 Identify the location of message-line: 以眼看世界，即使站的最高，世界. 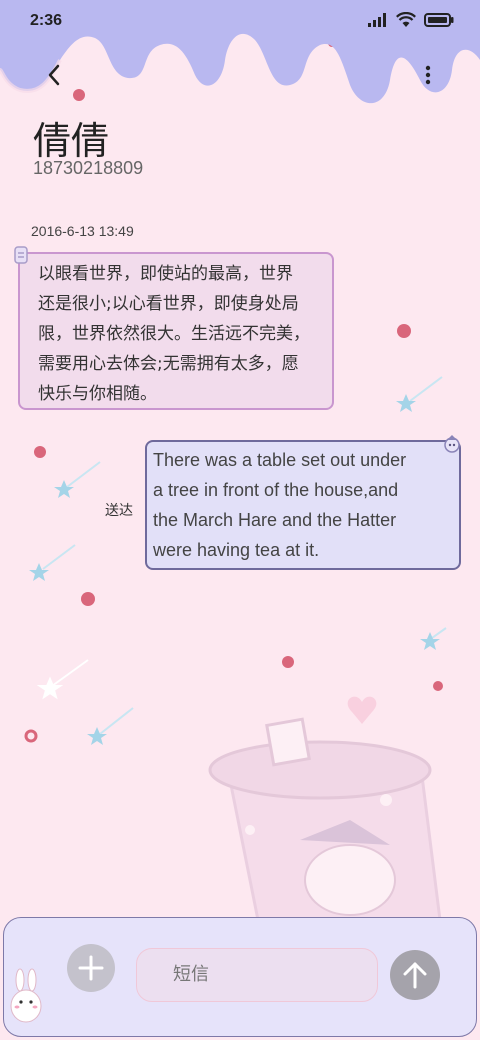
(165, 274).